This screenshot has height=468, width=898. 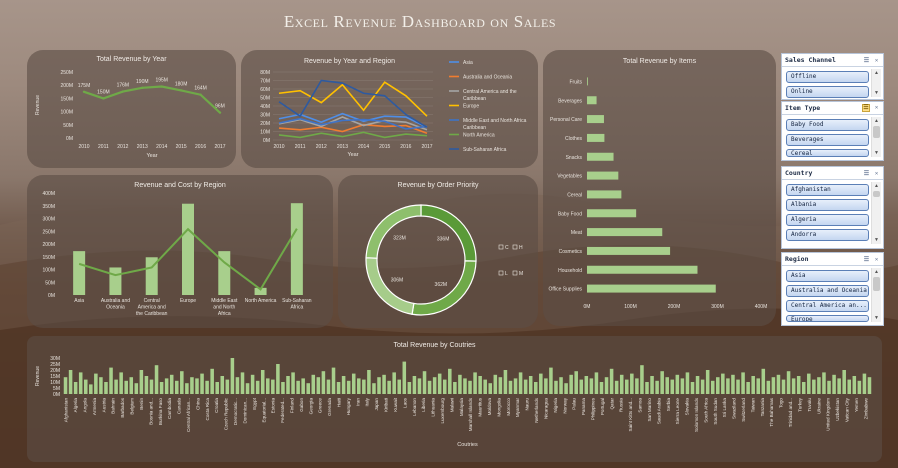 I want to click on x-tick-label: 2011, so click(x=300, y=147).